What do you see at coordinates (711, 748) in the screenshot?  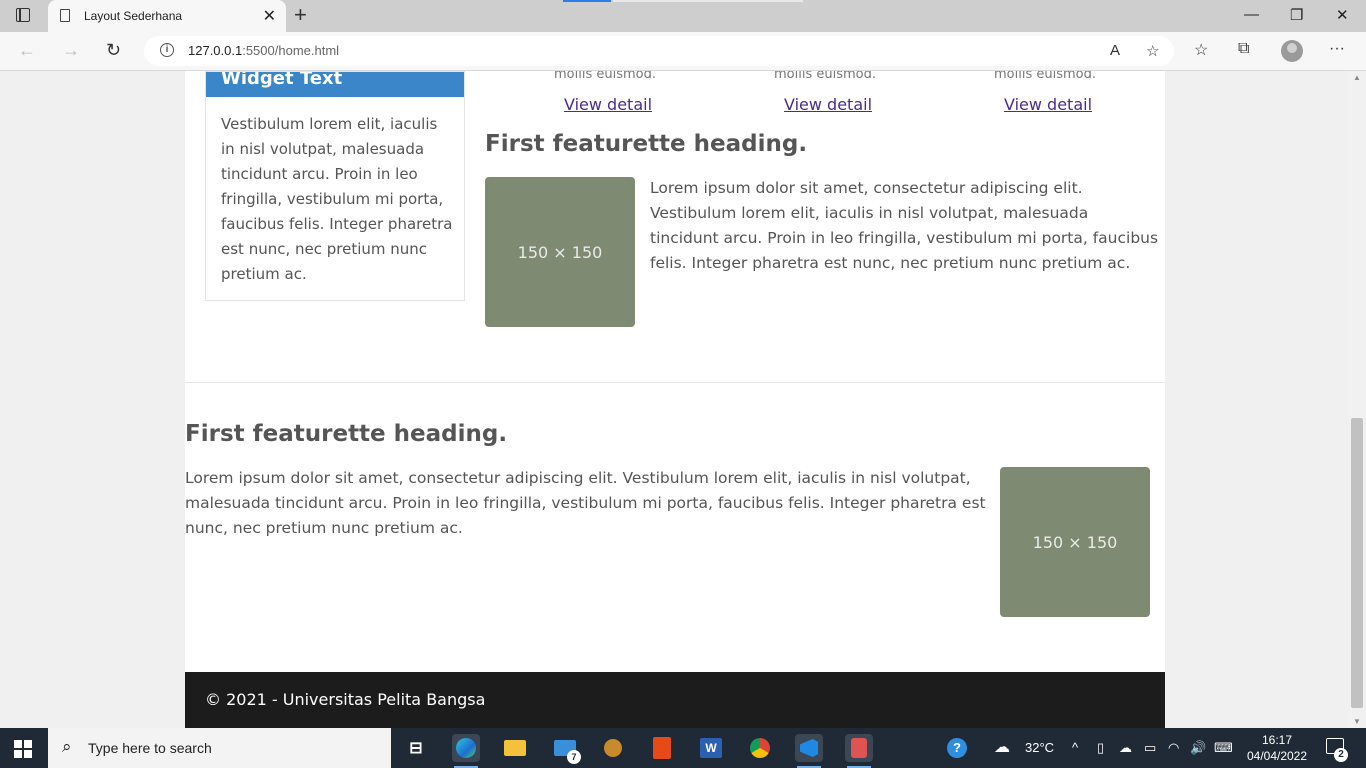 I see `word-icon: W` at bounding box center [711, 748].